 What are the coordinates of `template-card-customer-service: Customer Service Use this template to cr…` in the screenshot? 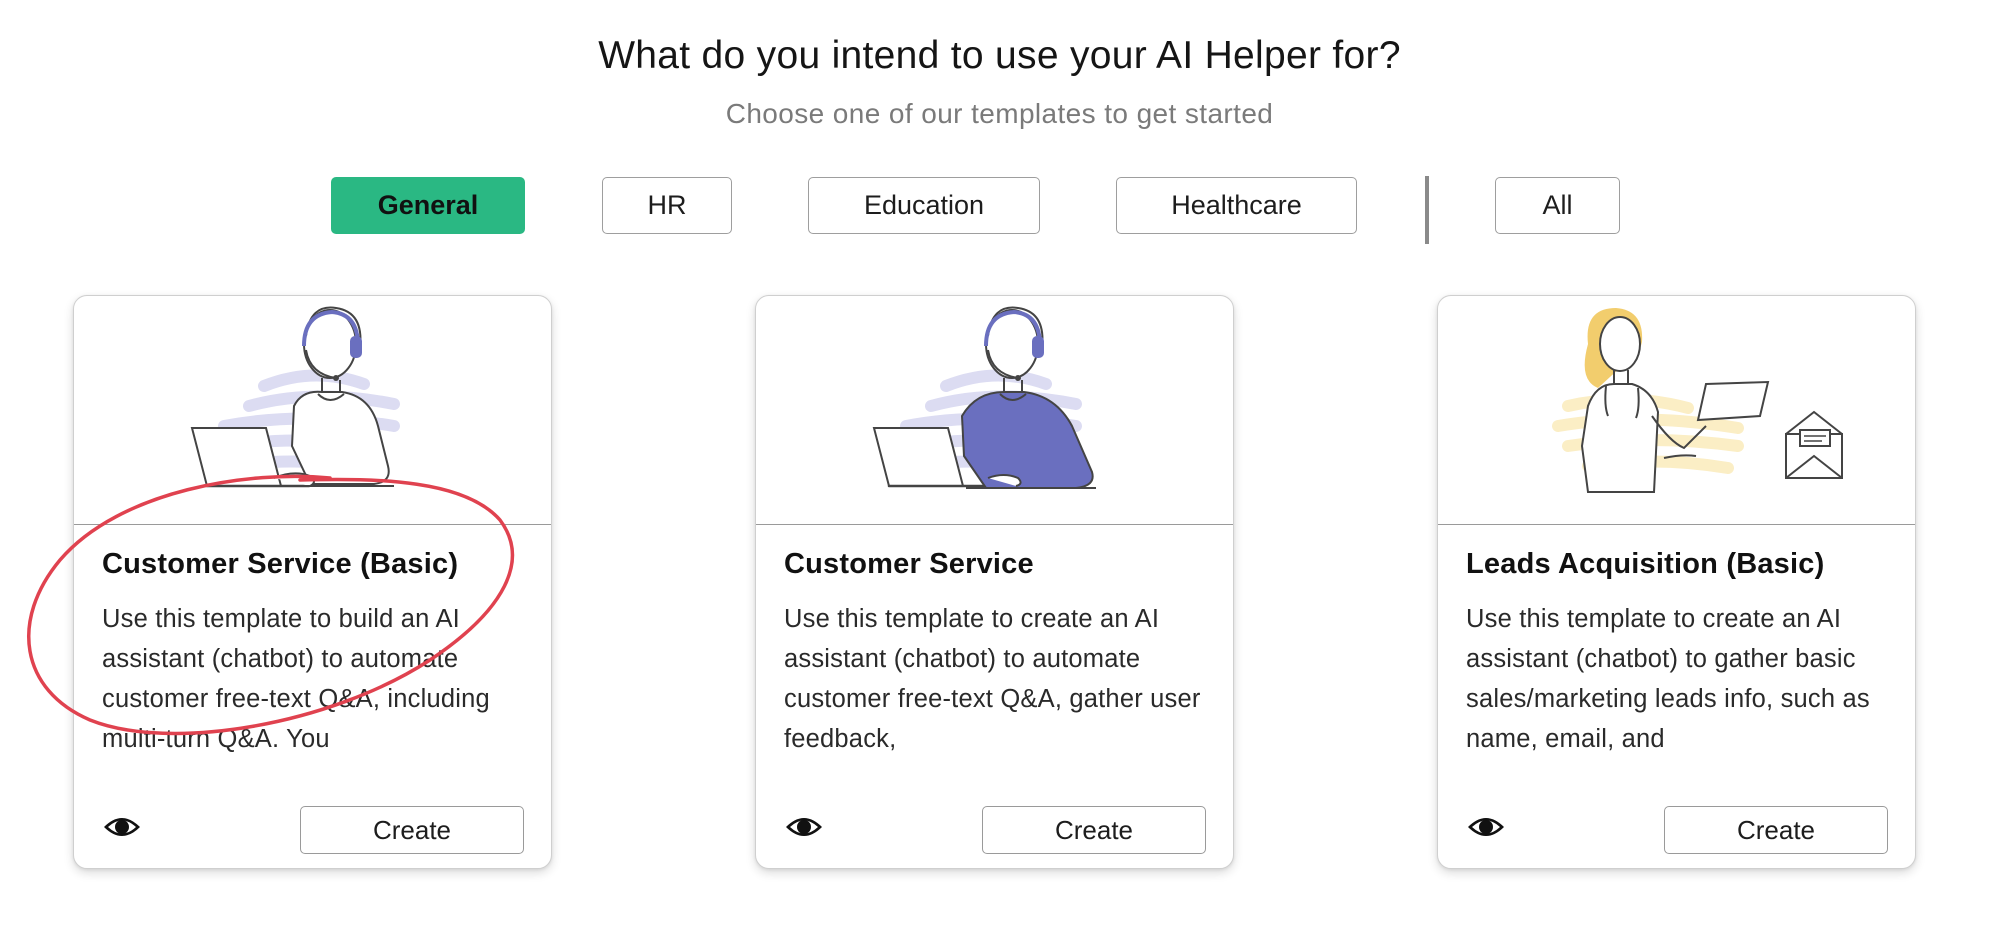 It's located at (994, 582).